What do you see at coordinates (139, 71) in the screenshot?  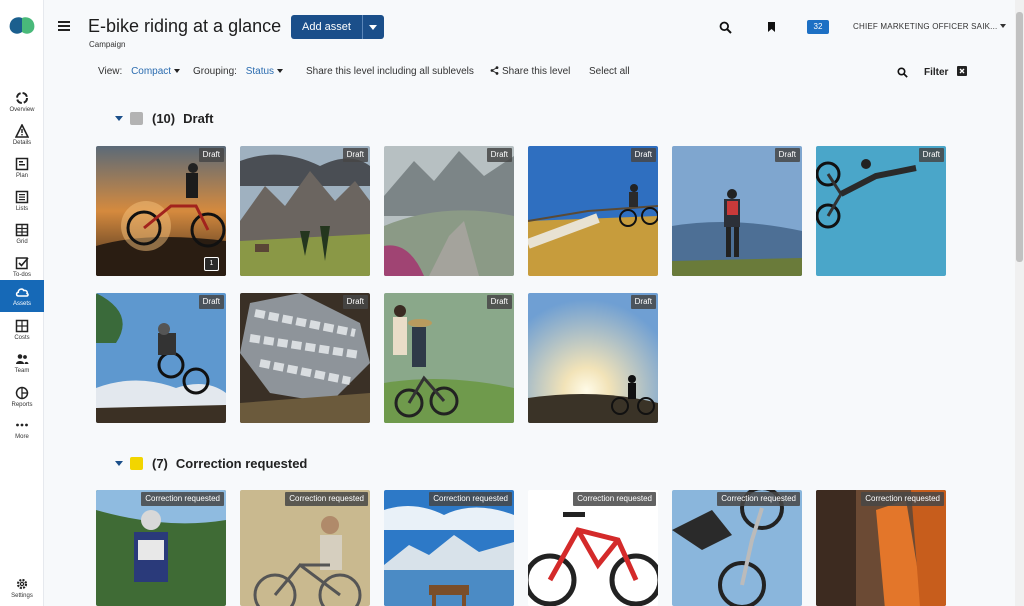 I see `view-selector: View: Compact` at bounding box center [139, 71].